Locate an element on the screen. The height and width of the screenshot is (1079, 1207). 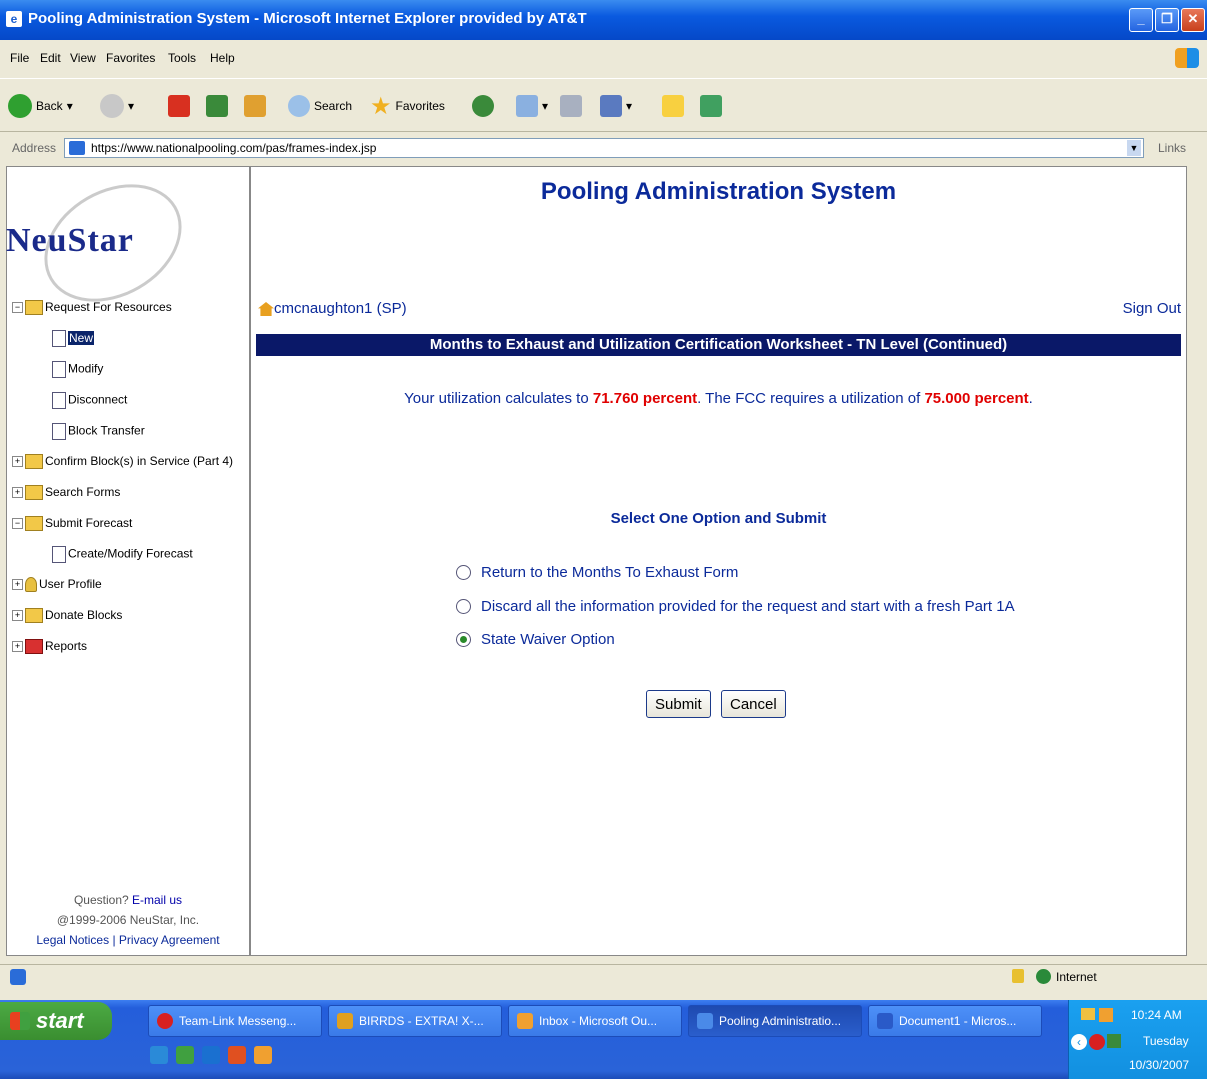
start-button: start is located at coordinates (56, 1021).